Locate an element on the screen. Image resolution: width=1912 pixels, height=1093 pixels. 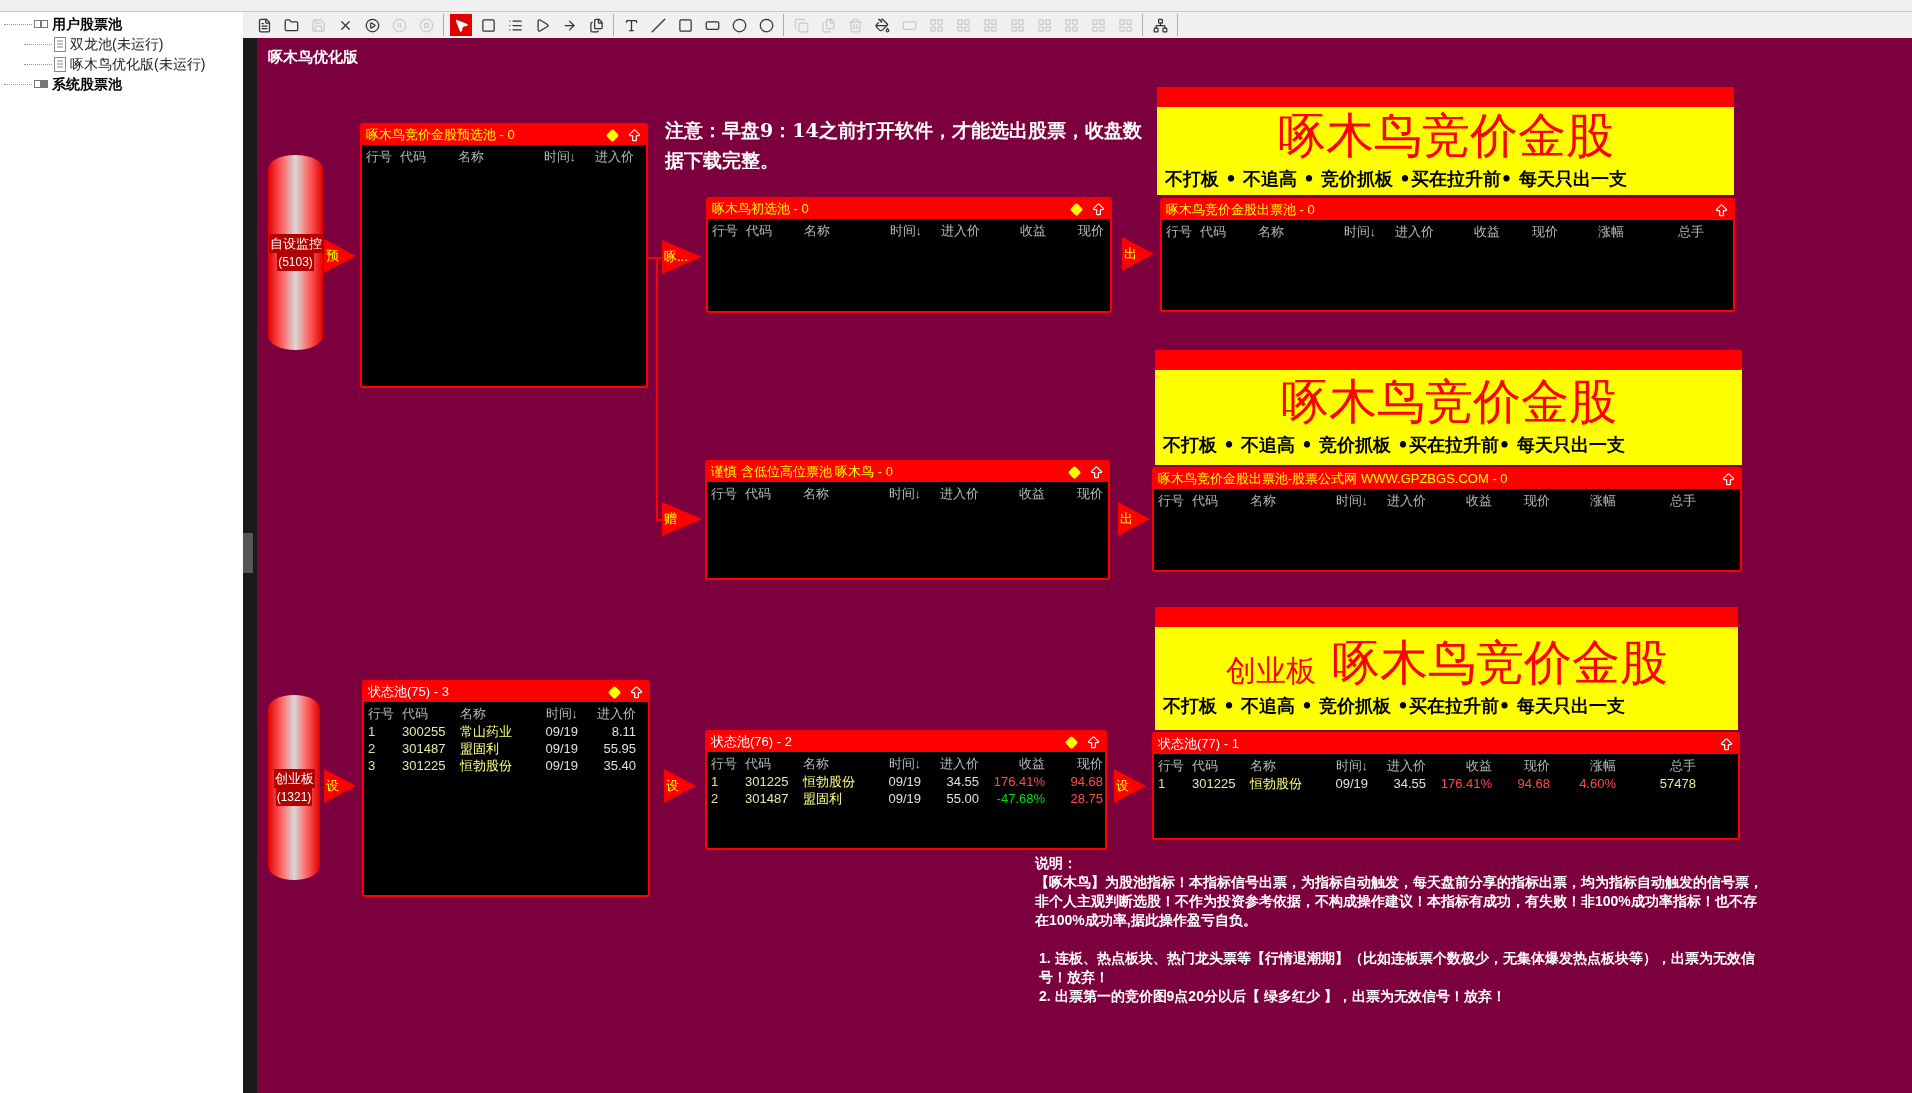
notice-text: 注意：早盘9：14之前打开软件，才能选出股票，收盘数据下载完整。 is located at coordinates (904, 145).